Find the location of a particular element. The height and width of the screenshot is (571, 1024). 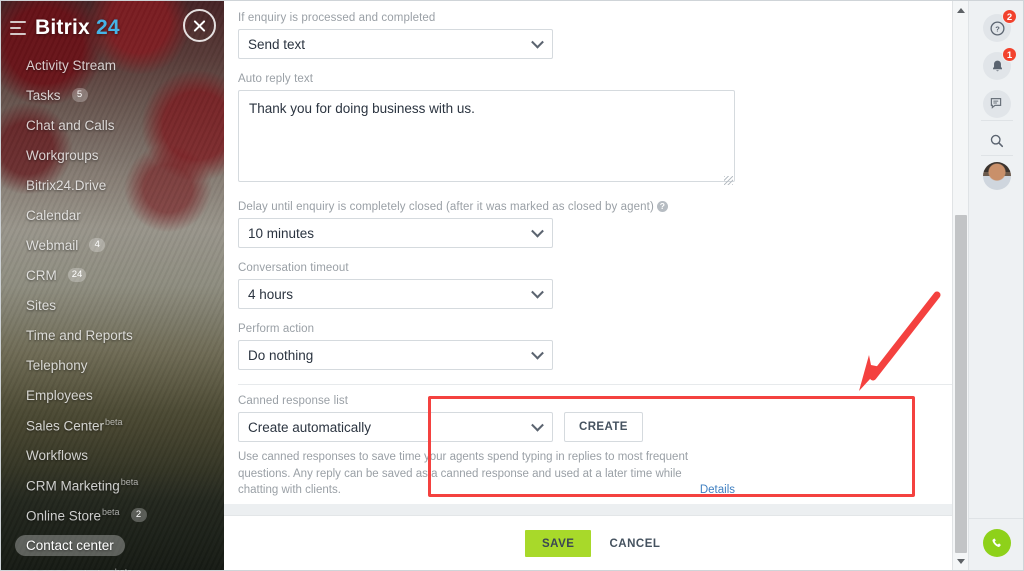

auto-reply-textarea is located at coordinates (486, 136).